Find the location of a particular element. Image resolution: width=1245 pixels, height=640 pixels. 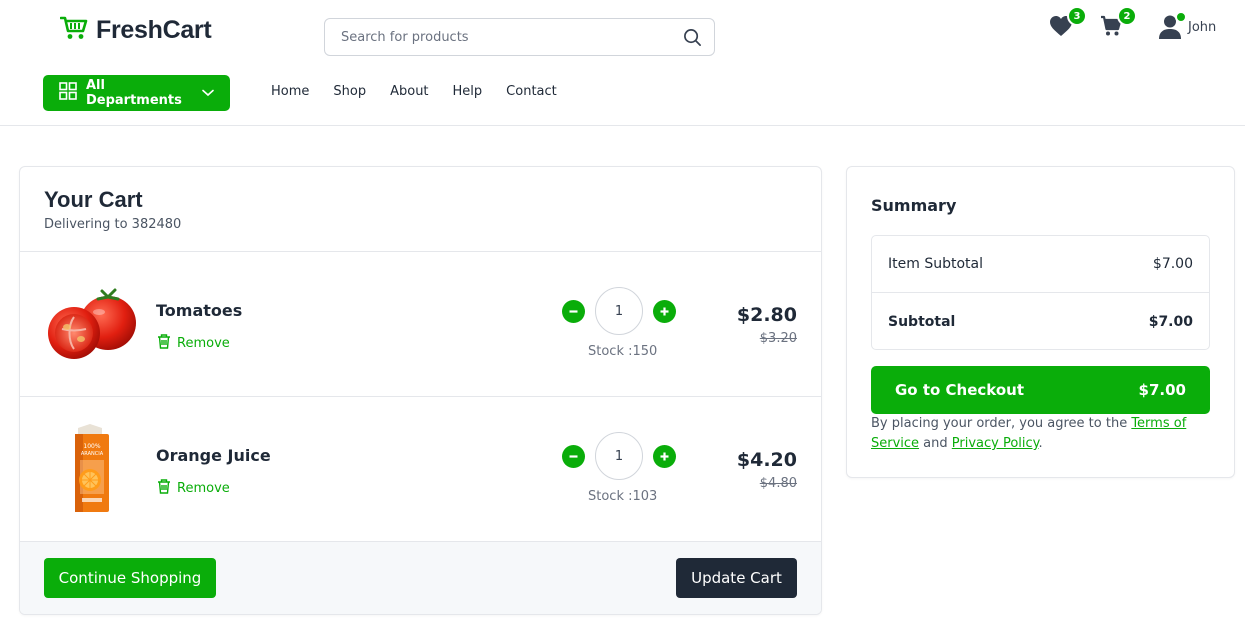

search-icon is located at coordinates (692, 37).